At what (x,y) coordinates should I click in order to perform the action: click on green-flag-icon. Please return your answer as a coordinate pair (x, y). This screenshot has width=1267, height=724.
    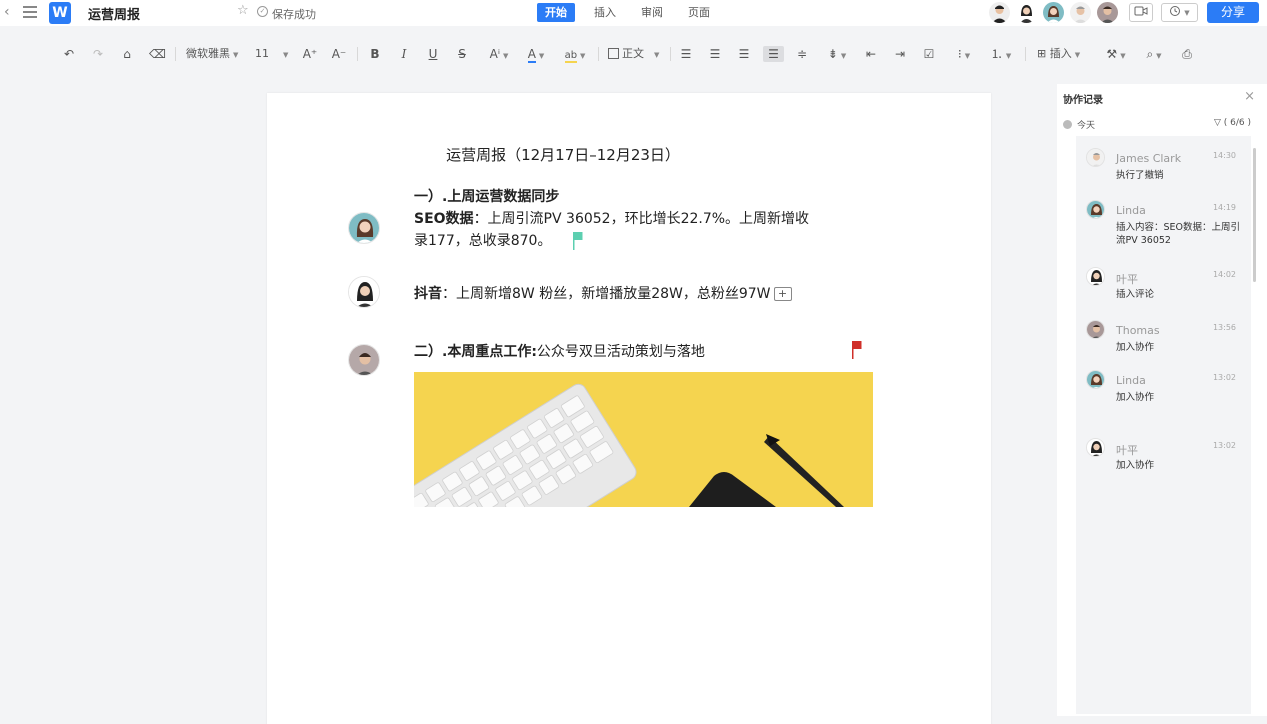
    Looking at the image, I should click on (578, 241).